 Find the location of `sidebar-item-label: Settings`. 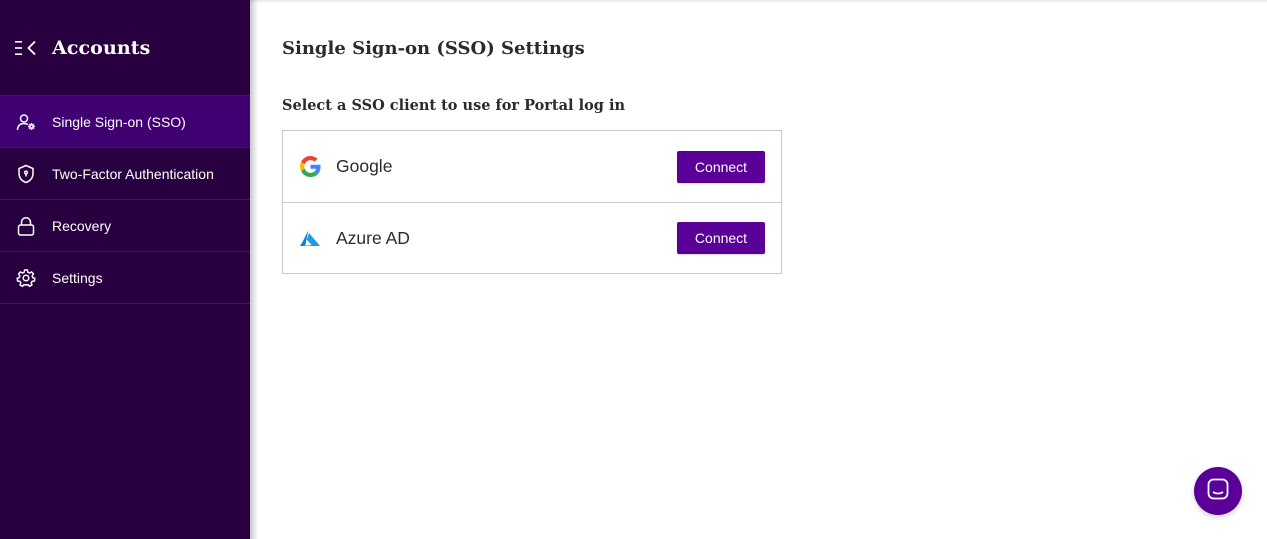

sidebar-item-label: Settings is located at coordinates (77, 277).